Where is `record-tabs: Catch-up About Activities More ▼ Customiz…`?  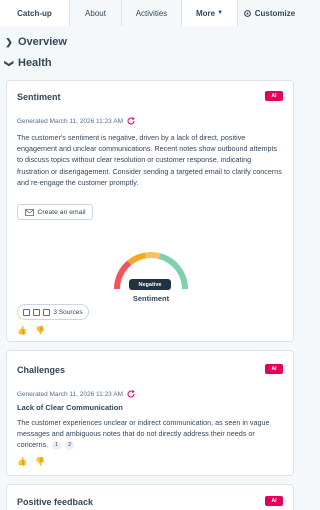 record-tabs: Catch-up About Activities More ▼ Customiz… is located at coordinates (150, 13).